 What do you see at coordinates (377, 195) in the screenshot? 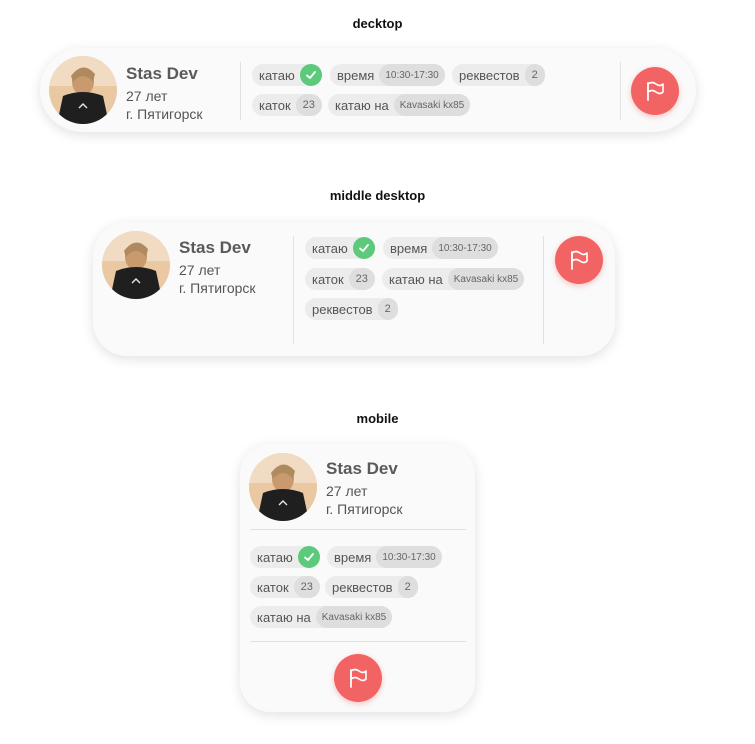
I see `section-title-middle: middle desktop` at bounding box center [377, 195].